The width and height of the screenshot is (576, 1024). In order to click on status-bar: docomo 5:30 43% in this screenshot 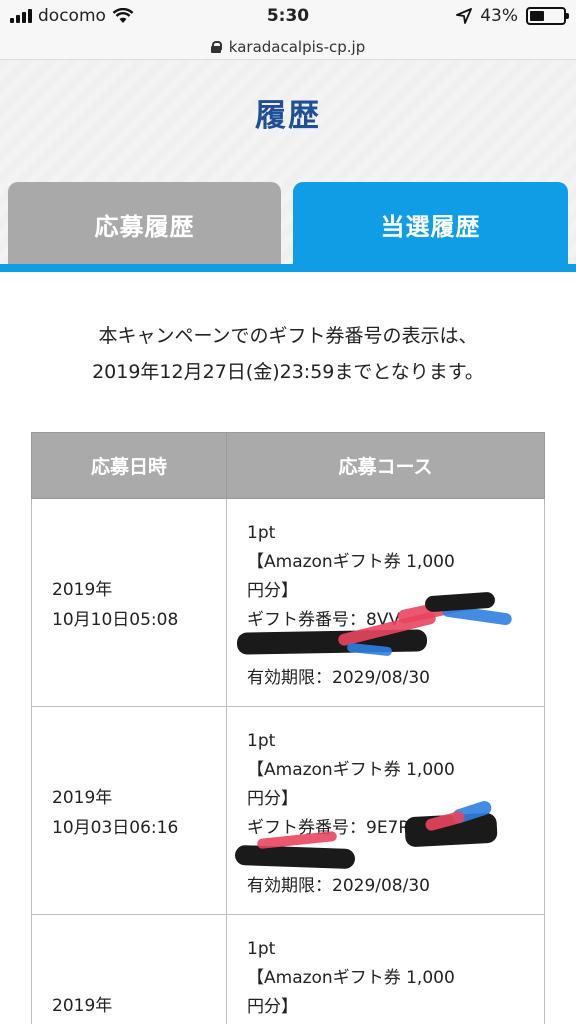, I will do `click(288, 17)`.